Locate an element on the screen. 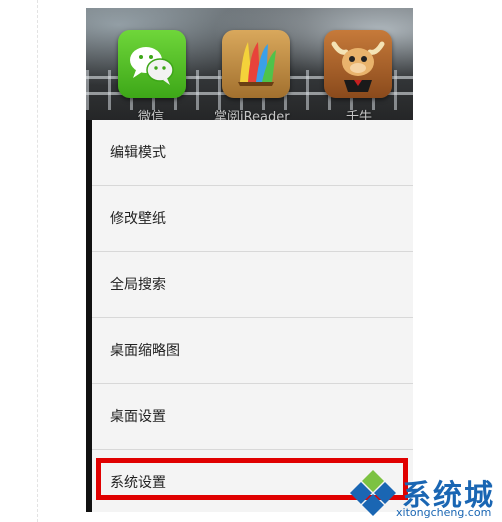 The image size is (502, 522). menu-item-label: 桌面缩略图 is located at coordinates (145, 351).